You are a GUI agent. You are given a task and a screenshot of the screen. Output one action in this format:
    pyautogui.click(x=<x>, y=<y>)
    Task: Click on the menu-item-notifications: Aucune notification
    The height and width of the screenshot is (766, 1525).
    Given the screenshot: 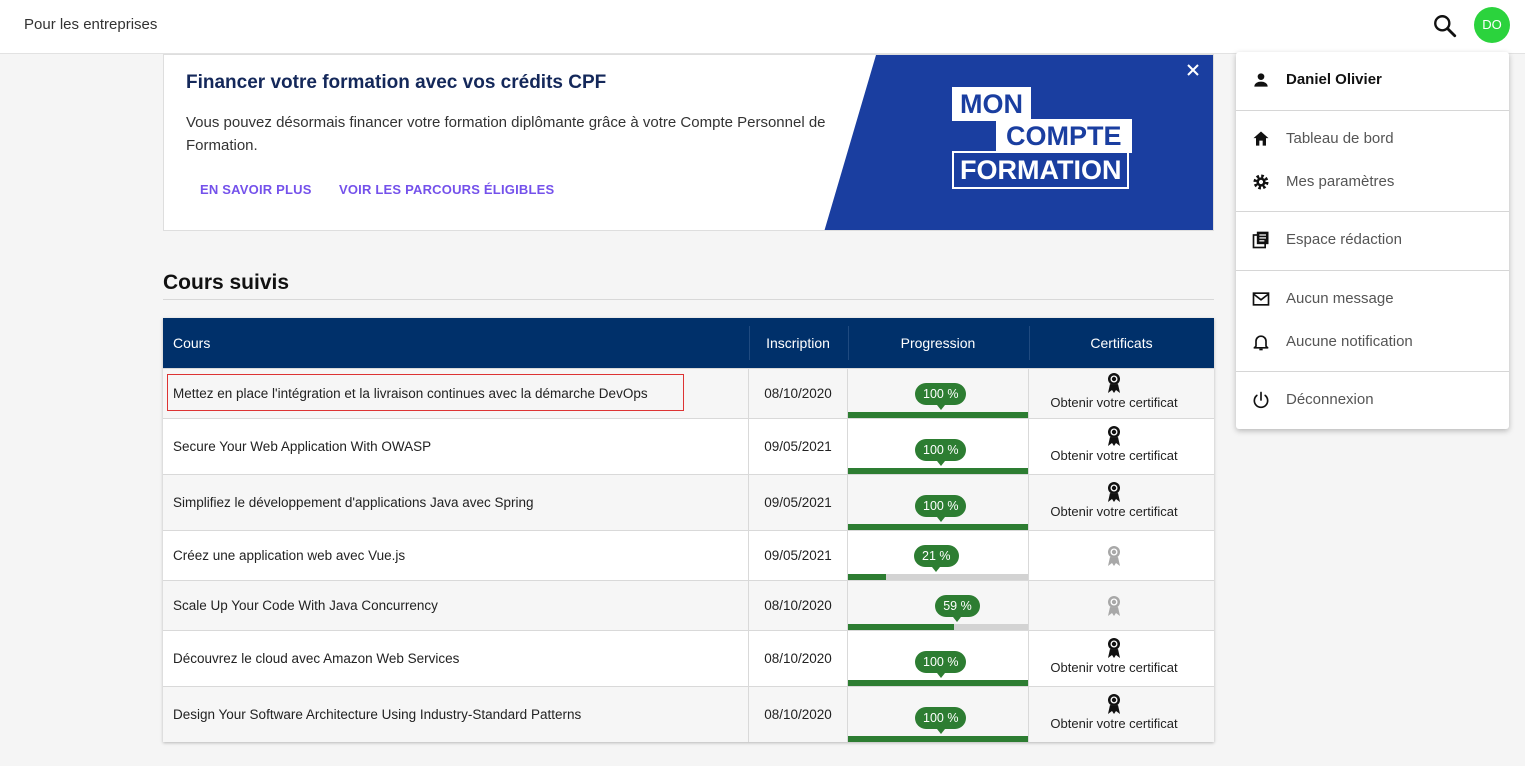 What is the action you would take?
    pyautogui.click(x=1372, y=342)
    